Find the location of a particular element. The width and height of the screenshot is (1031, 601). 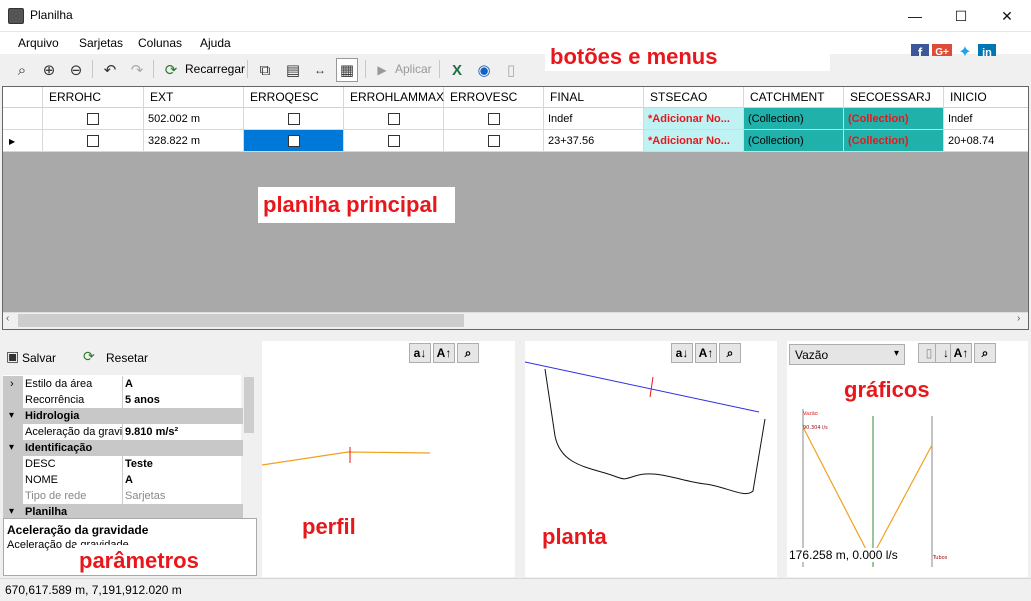

property-value: Teste is located at coordinates (139, 464).